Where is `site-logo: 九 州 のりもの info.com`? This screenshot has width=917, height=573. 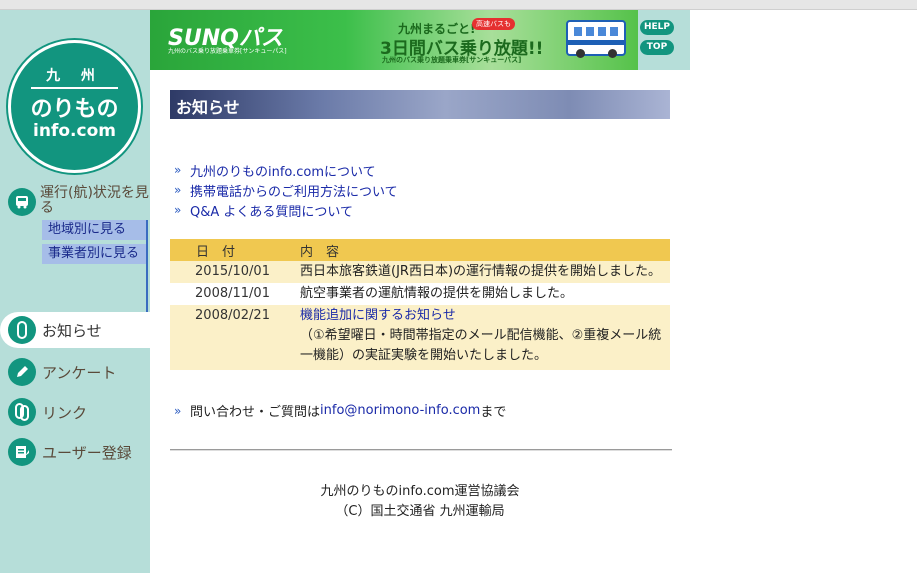 site-logo: 九 州 のりもの info.com is located at coordinates (74, 106).